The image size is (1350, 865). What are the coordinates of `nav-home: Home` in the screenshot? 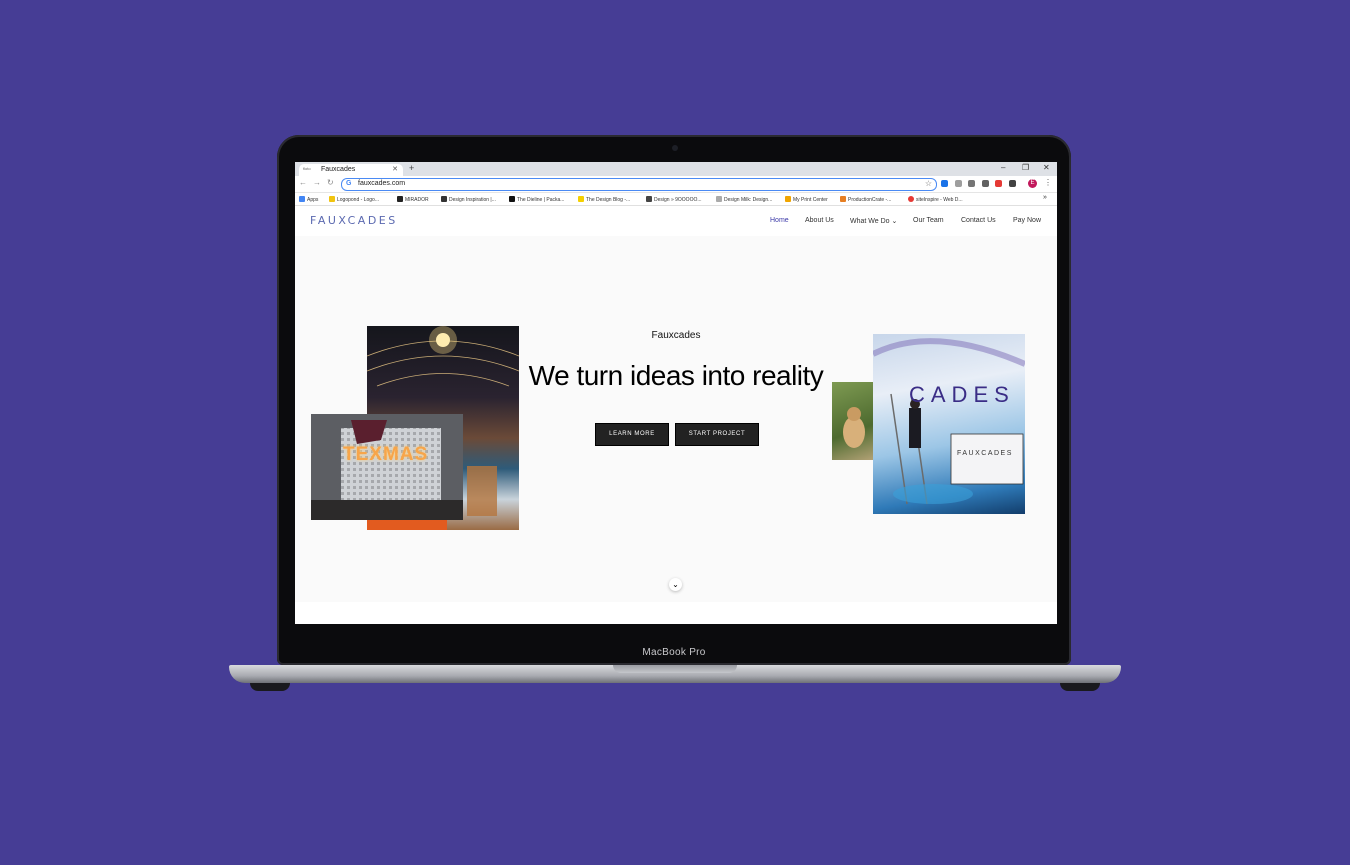 It's located at (779, 220).